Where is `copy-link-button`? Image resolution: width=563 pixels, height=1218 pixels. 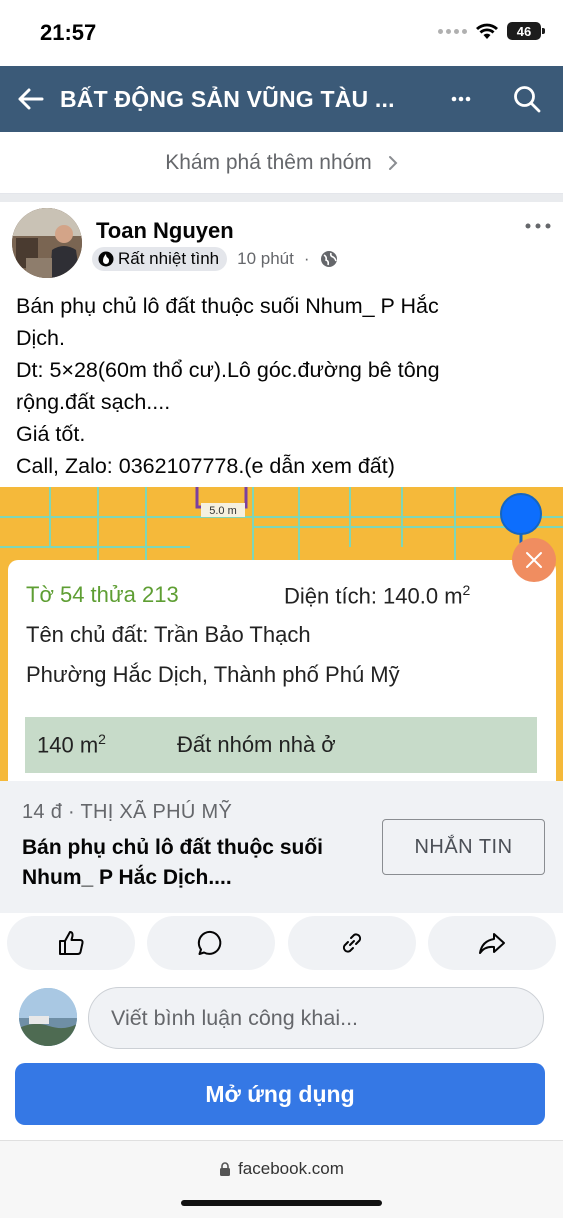 copy-link-button is located at coordinates (351, 943).